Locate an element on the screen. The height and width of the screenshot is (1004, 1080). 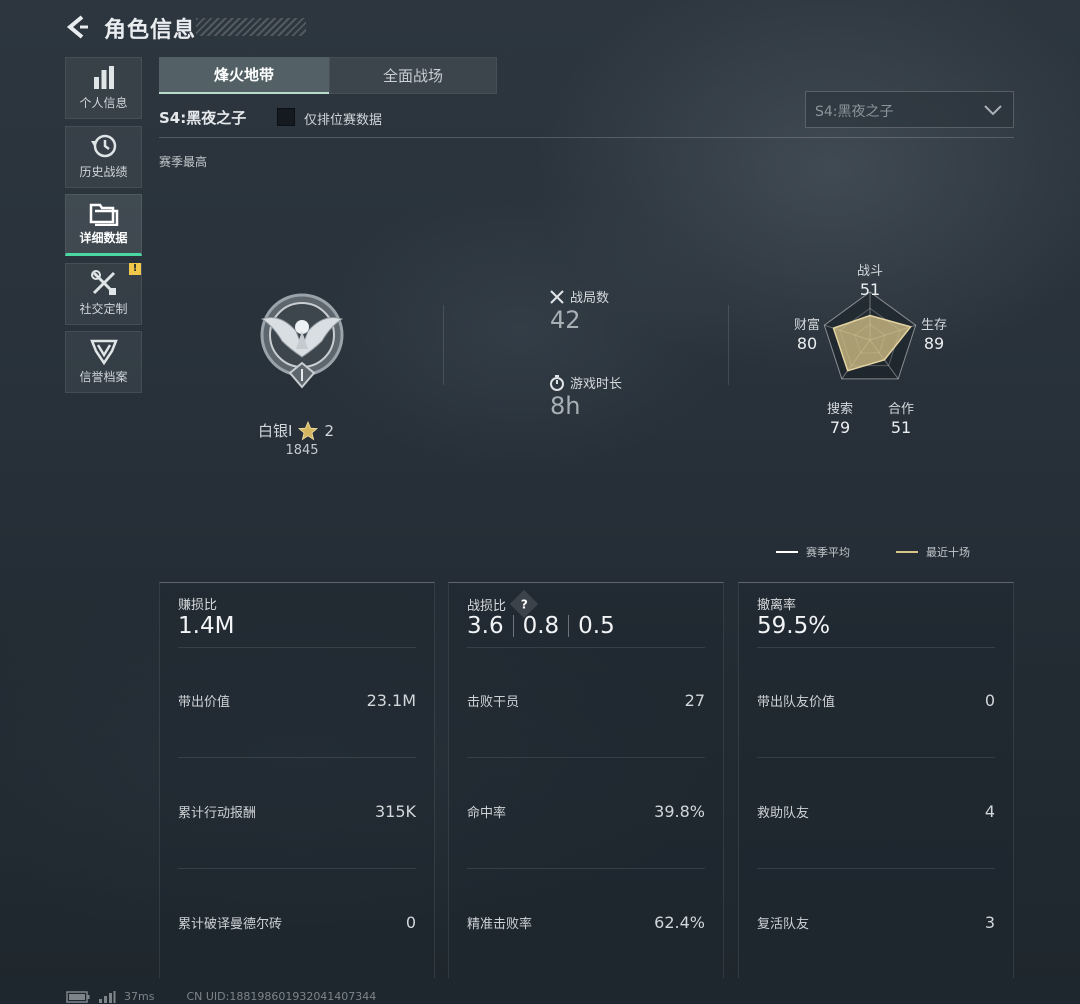
star-icon is located at coordinates (308, 430).